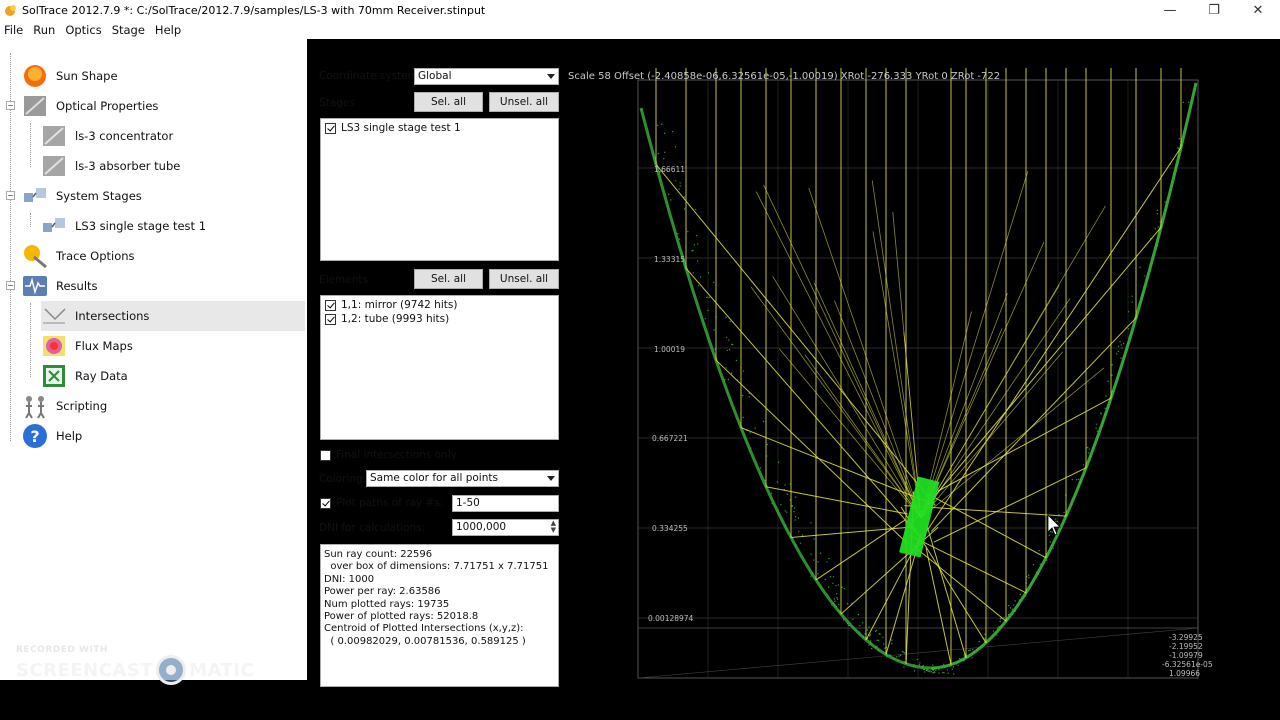 This screenshot has height=720, width=1280. What do you see at coordinates (10, 195) in the screenshot?
I see `expand-system-stages: −` at bounding box center [10, 195].